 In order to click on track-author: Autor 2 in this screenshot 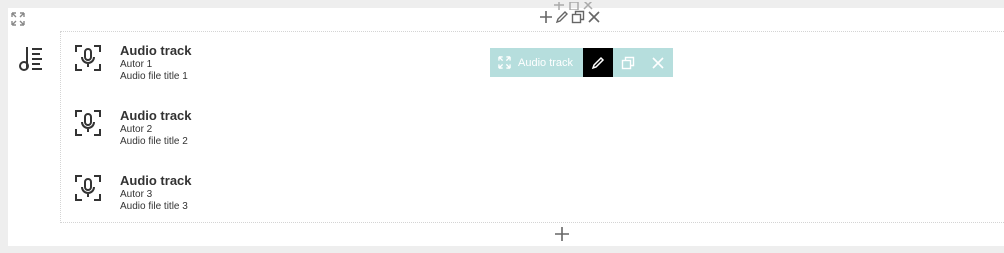, I will do `click(136, 129)`.